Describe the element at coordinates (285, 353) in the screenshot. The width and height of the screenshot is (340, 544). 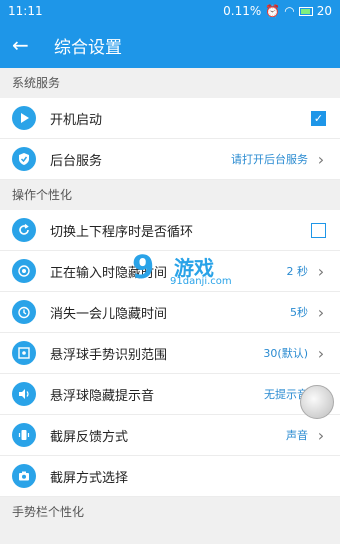
I see `row-value: 30(默认)` at that location.